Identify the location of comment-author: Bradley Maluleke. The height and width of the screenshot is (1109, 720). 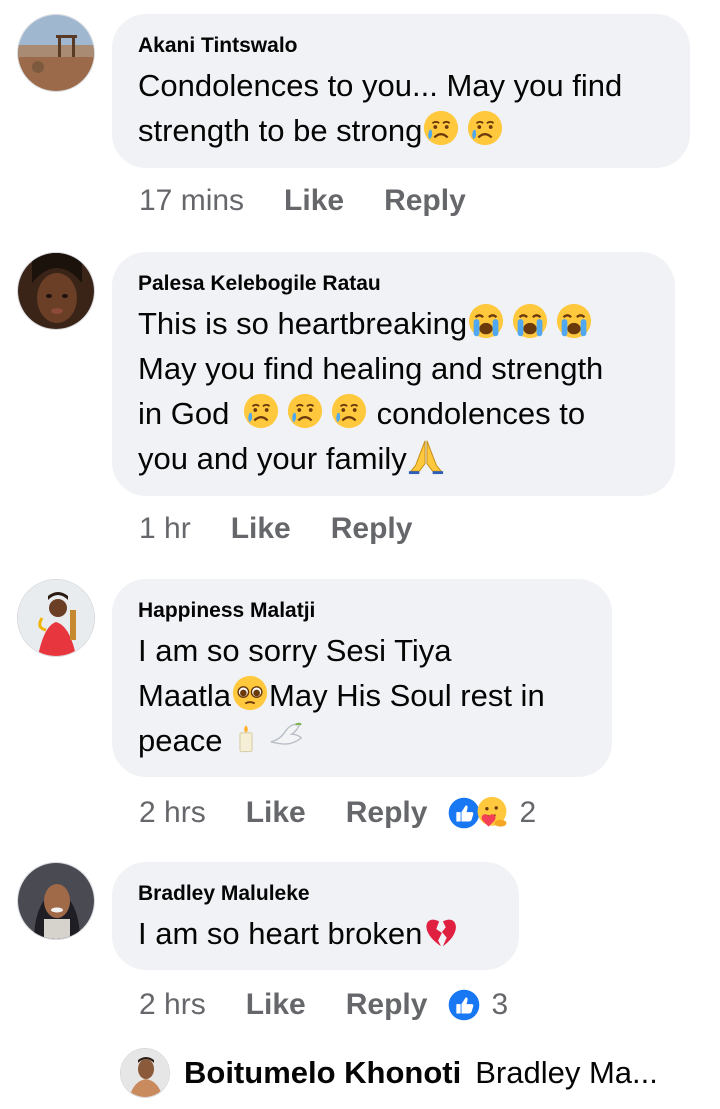
(315, 894).